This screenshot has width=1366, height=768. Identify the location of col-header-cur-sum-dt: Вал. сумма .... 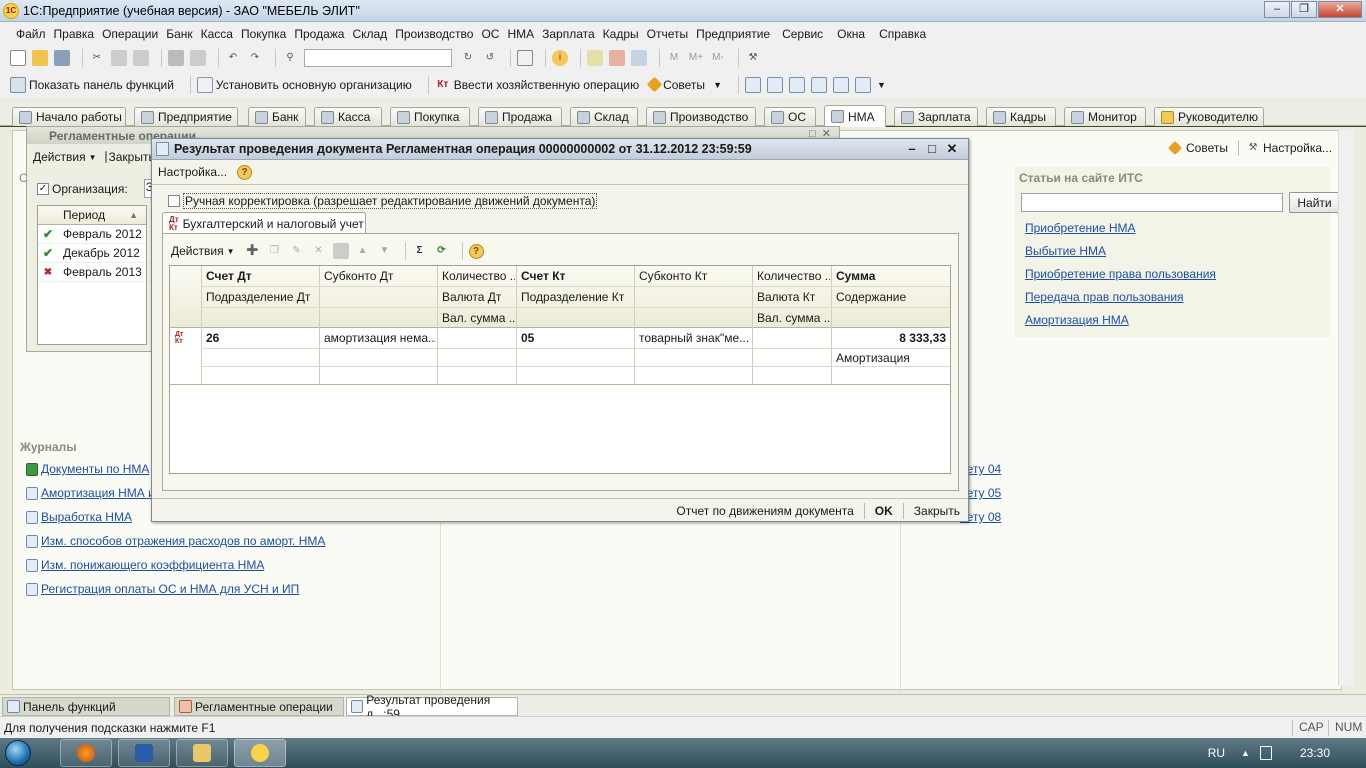
(476, 318).